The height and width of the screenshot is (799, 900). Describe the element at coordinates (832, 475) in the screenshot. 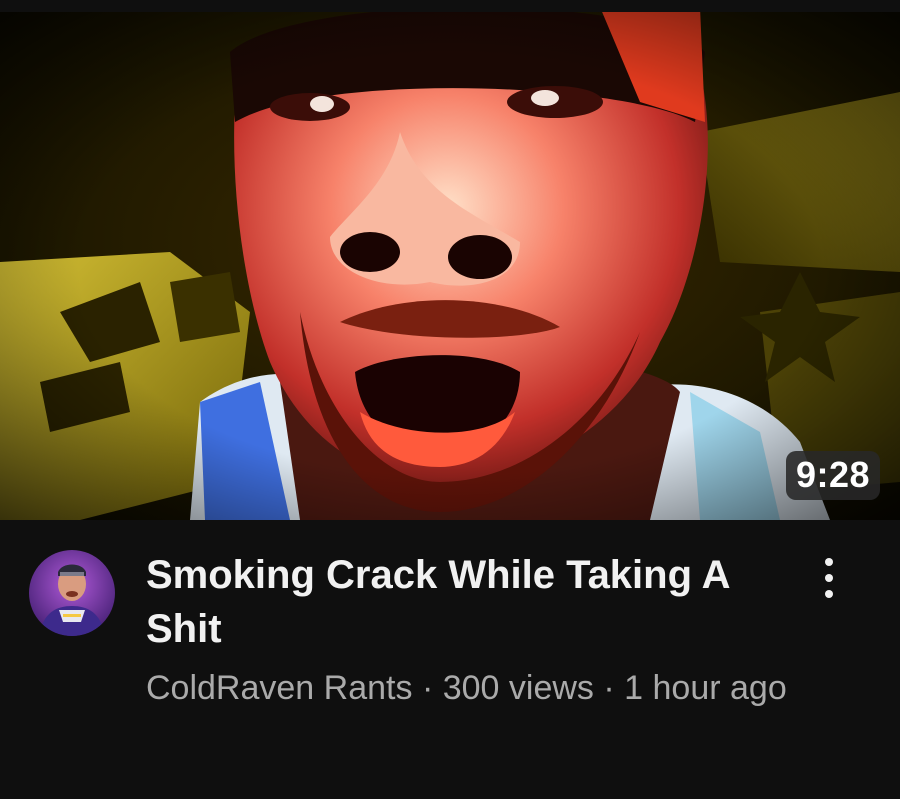

I see `duration-badge: 9:28` at that location.